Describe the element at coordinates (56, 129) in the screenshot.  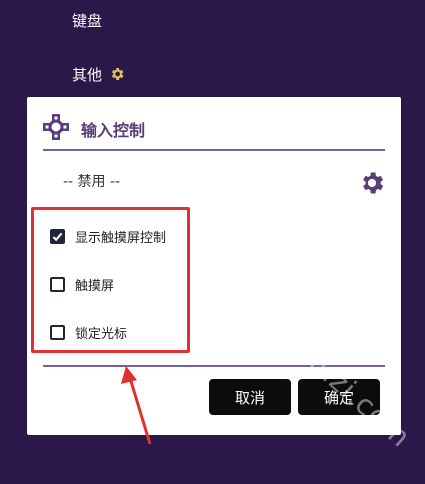
I see `gamepad-icon` at that location.